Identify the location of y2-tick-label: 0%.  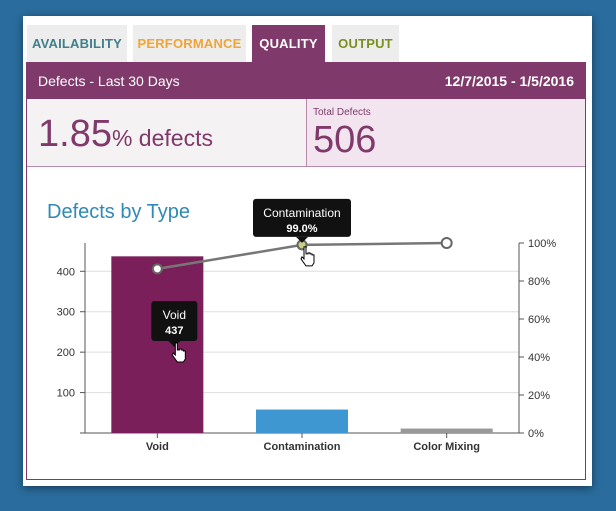
(536, 434).